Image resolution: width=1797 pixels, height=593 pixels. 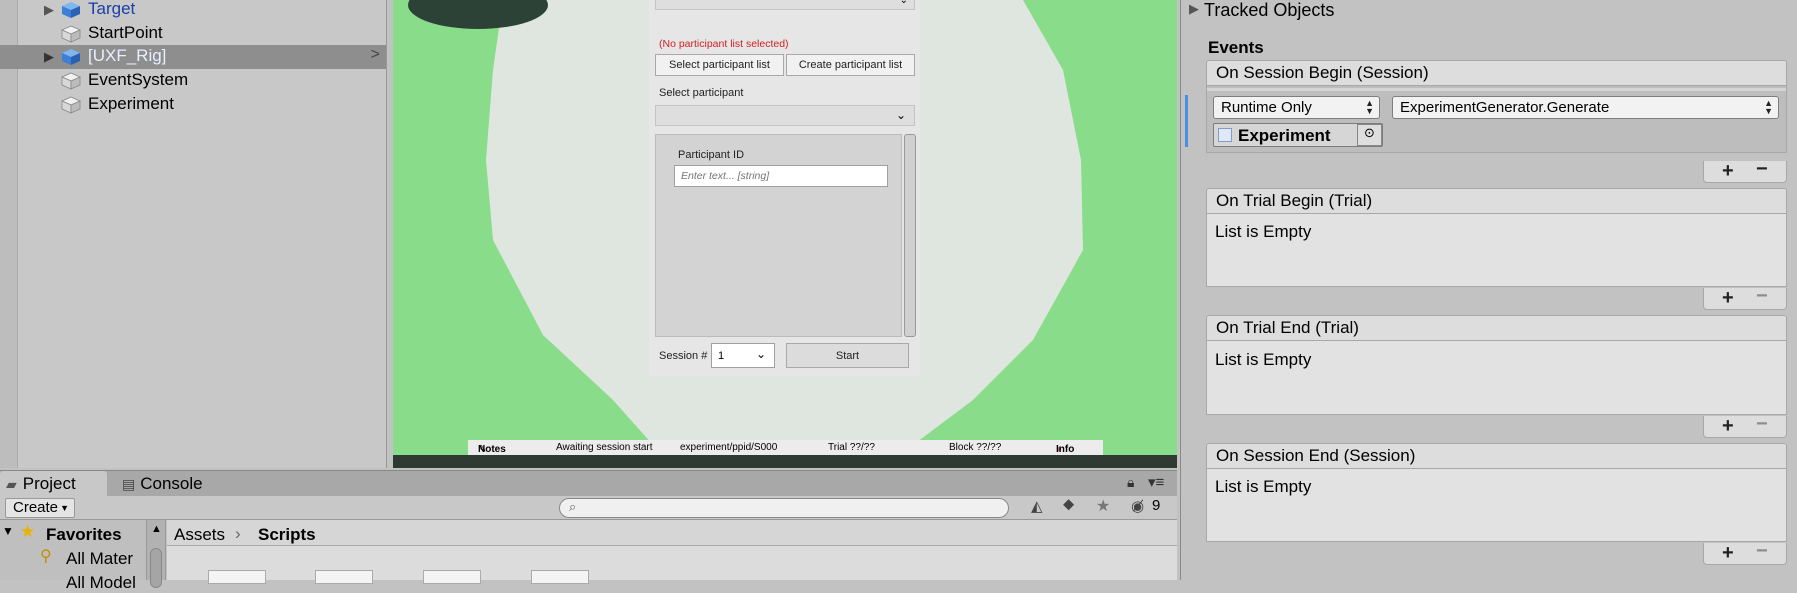 I want to click on favorites-star-icon: ★, so click(x=1103, y=506).